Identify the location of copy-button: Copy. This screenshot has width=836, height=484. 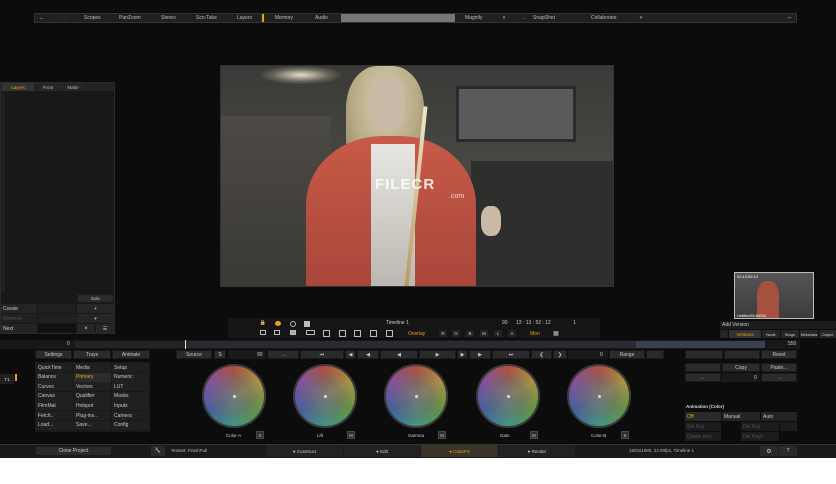
(741, 367).